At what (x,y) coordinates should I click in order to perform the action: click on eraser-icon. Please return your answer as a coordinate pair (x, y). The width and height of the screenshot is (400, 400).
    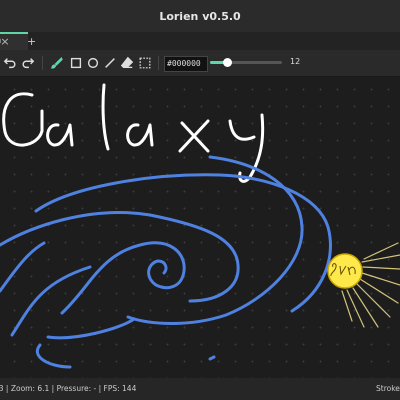
    Looking at the image, I should click on (127, 63).